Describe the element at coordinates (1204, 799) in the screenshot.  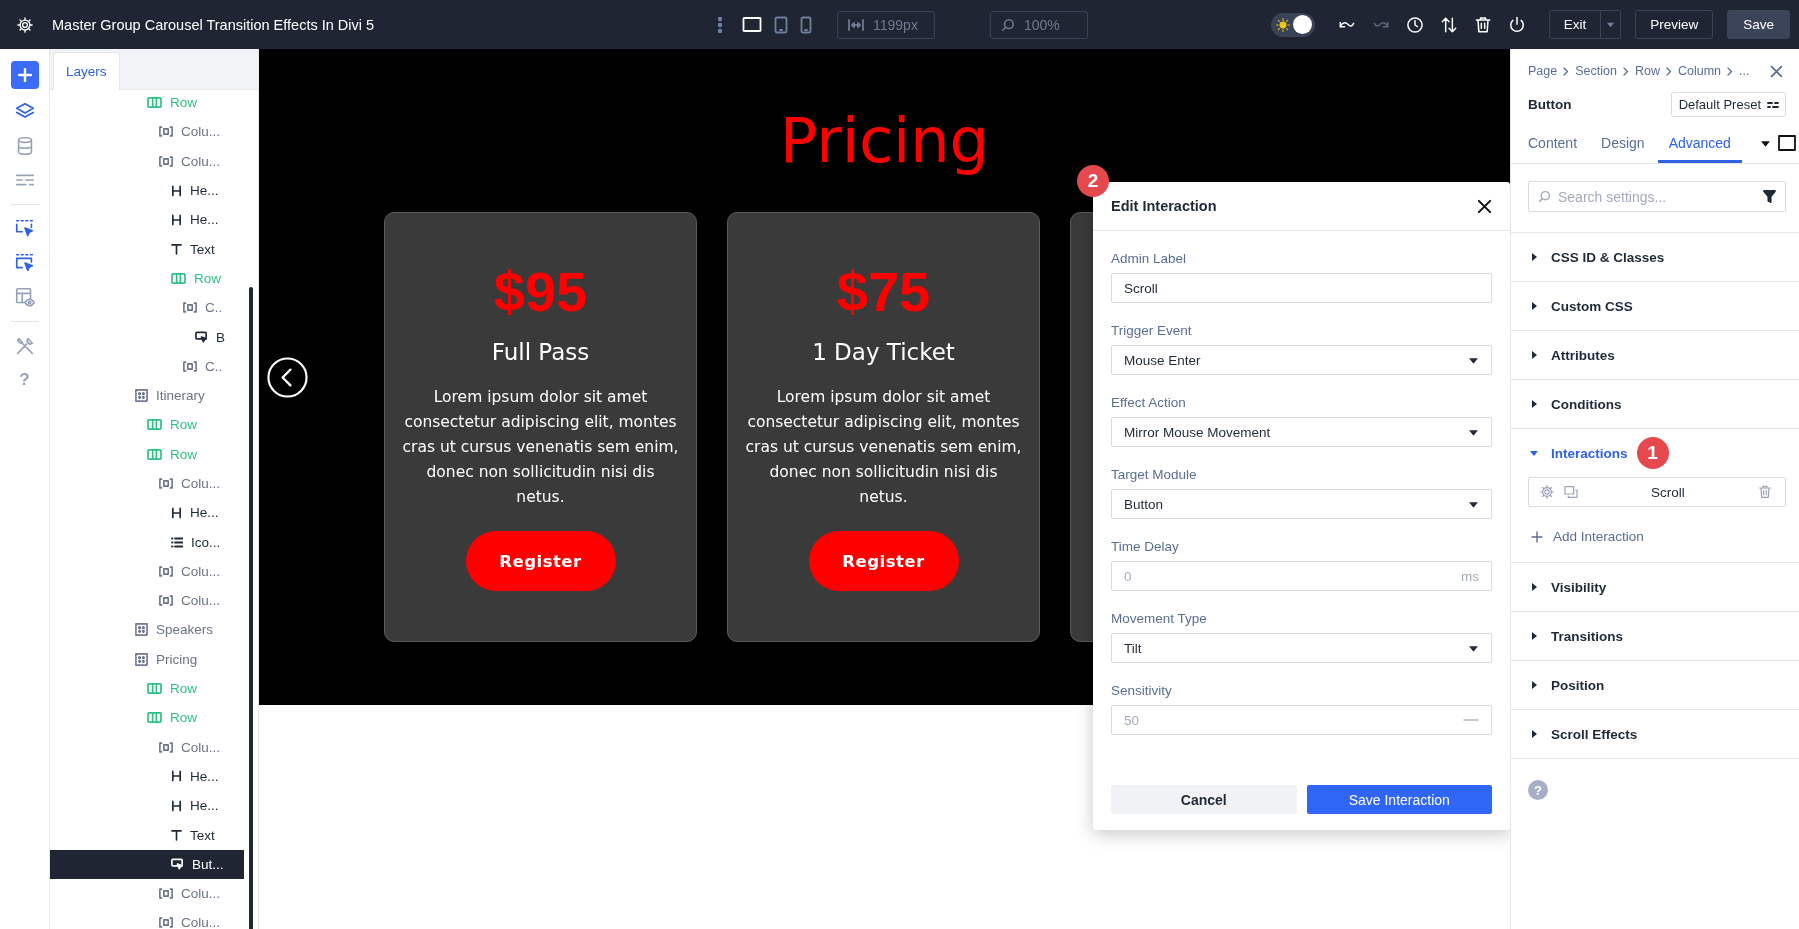
I see `cancel-button: Cancel` at that location.